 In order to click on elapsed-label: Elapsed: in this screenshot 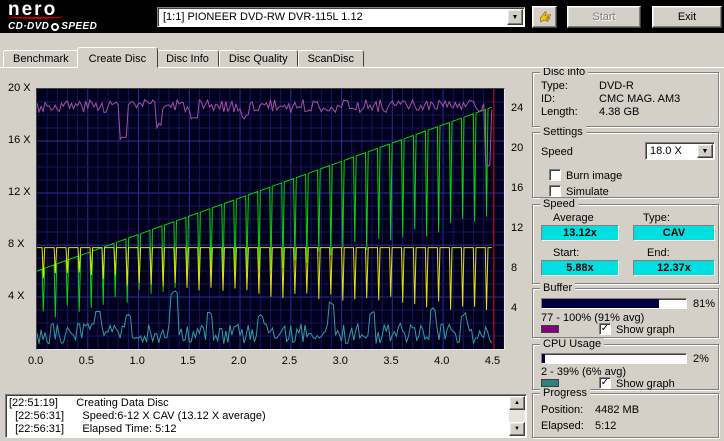, I will do `click(562, 426)`.